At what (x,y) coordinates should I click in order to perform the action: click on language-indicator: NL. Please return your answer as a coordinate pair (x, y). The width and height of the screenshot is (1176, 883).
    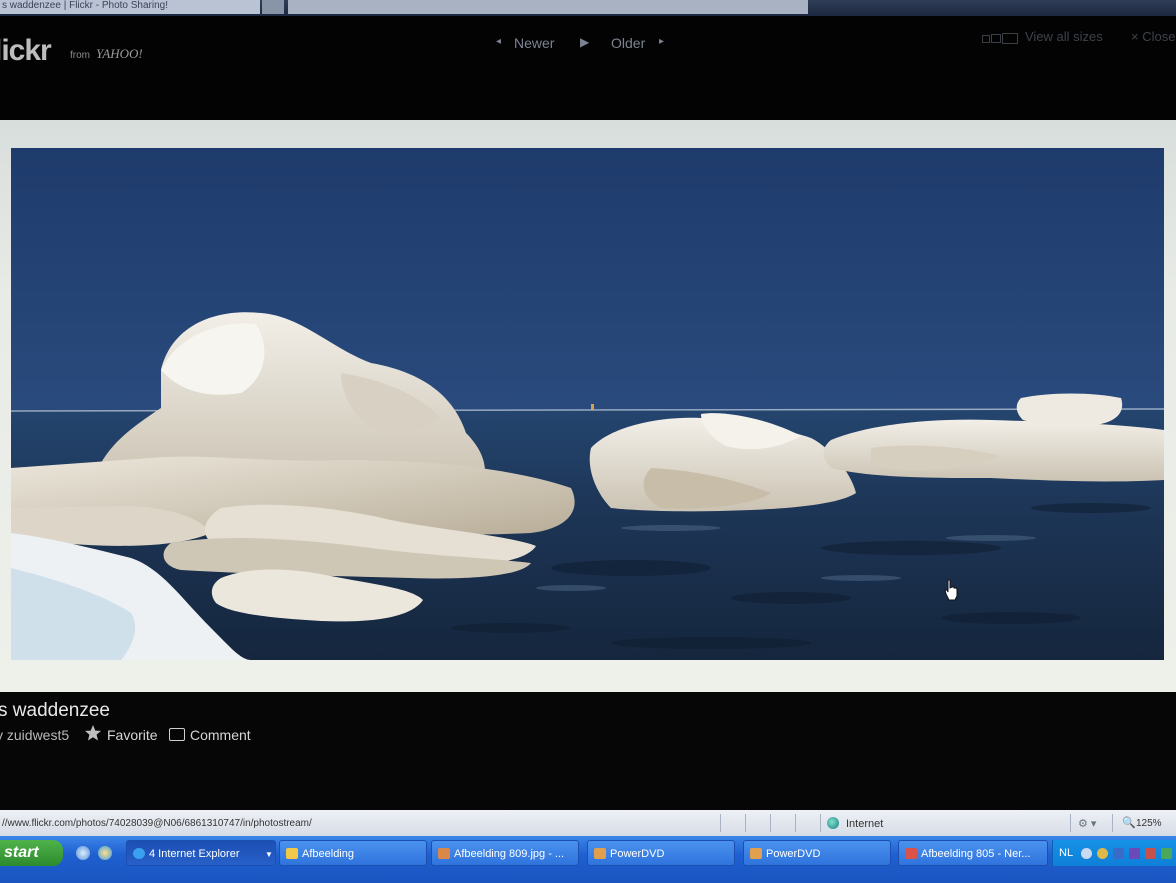
    Looking at the image, I should click on (1066, 853).